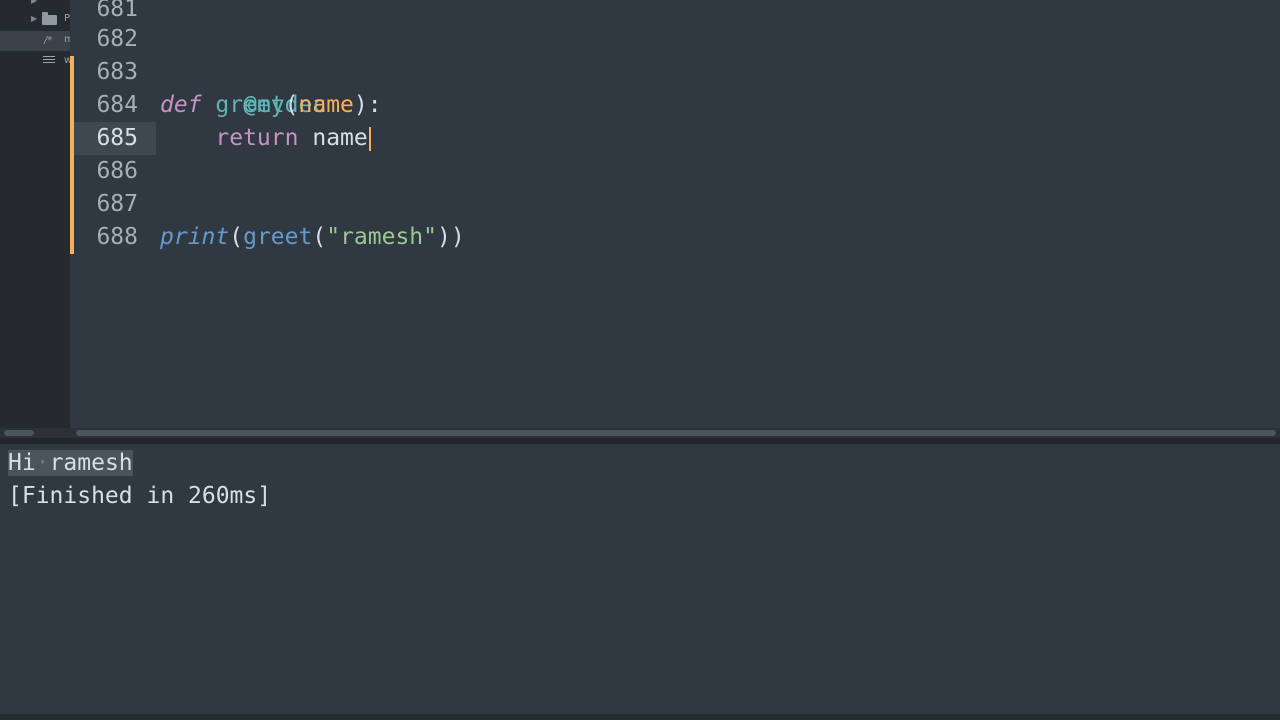  Describe the element at coordinates (677, 204) in the screenshot. I see `code-line: 687` at that location.